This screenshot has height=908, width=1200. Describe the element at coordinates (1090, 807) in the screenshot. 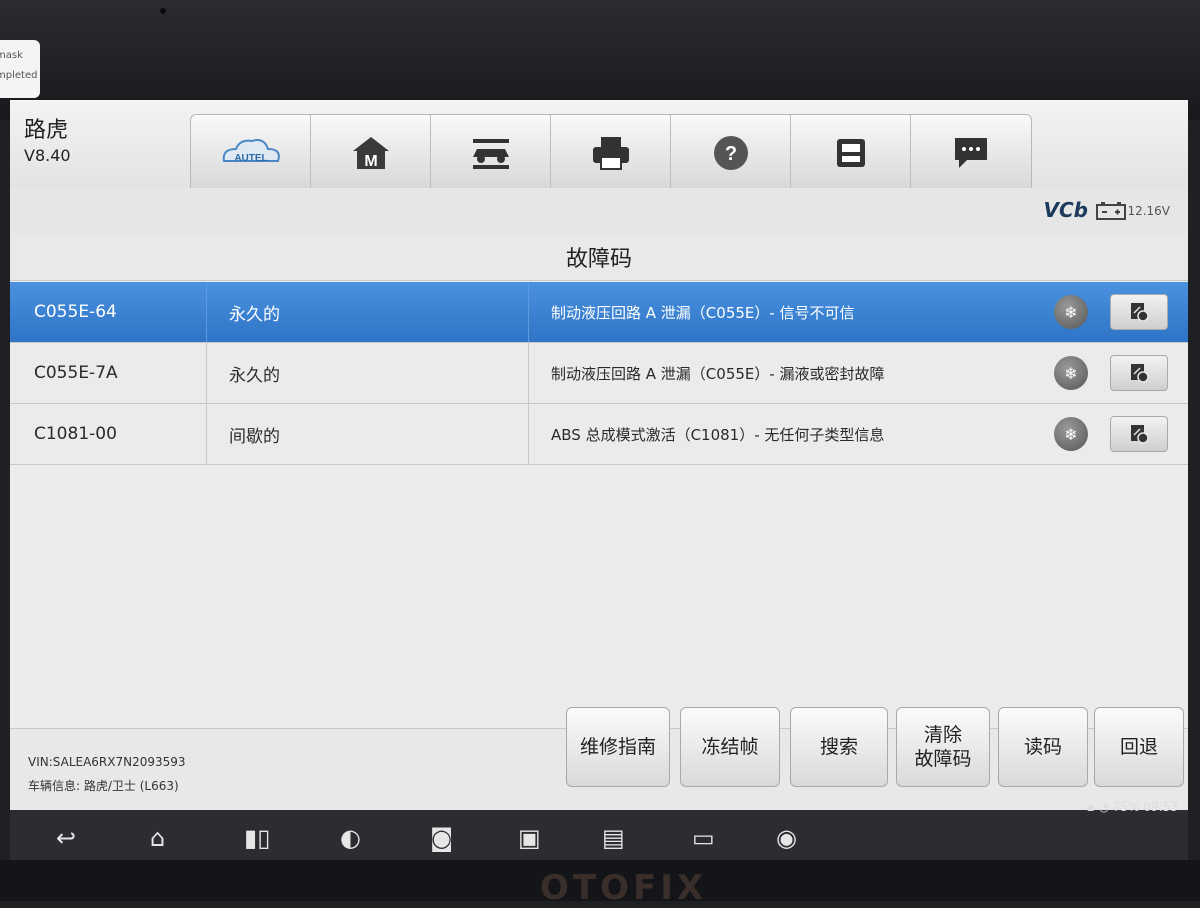

I see `notification-icon: ▪` at that location.